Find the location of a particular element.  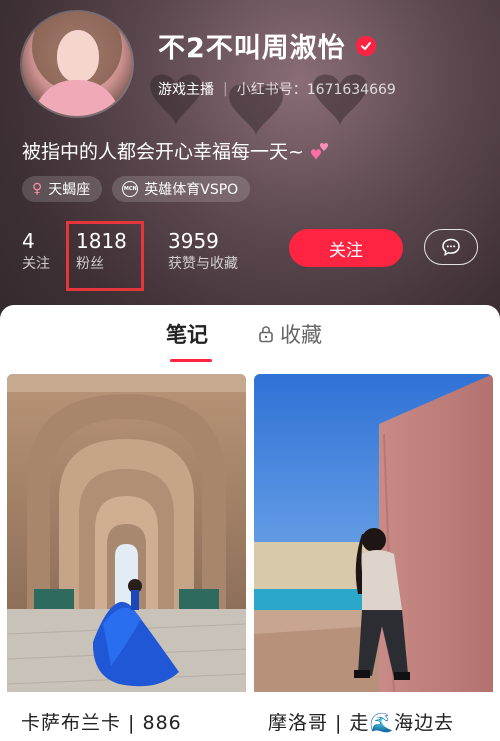

profile-stats: 4 关注 1818 粉丝 3959 获赞与收藏 is located at coordinates (140, 256).